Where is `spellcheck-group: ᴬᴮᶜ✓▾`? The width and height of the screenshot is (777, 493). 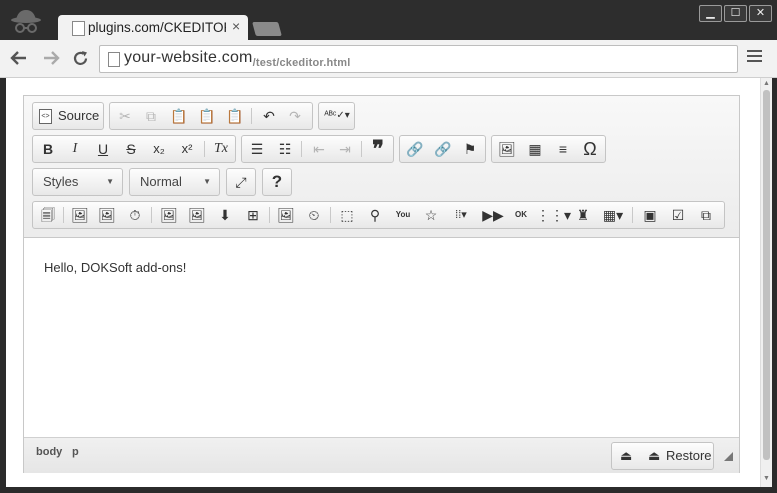 spellcheck-group: ᴬᴮᶜ✓▾ is located at coordinates (336, 116).